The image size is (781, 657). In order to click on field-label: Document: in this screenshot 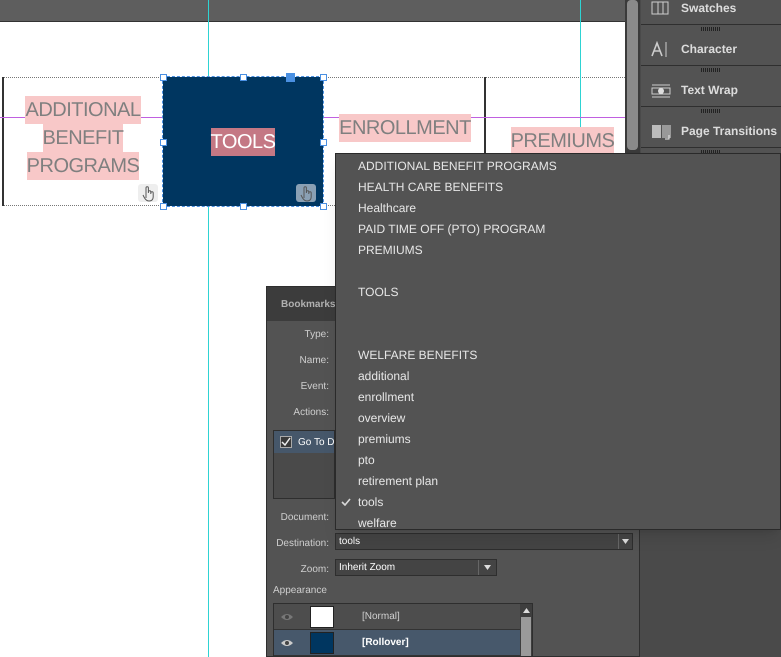, I will do `click(304, 518)`.